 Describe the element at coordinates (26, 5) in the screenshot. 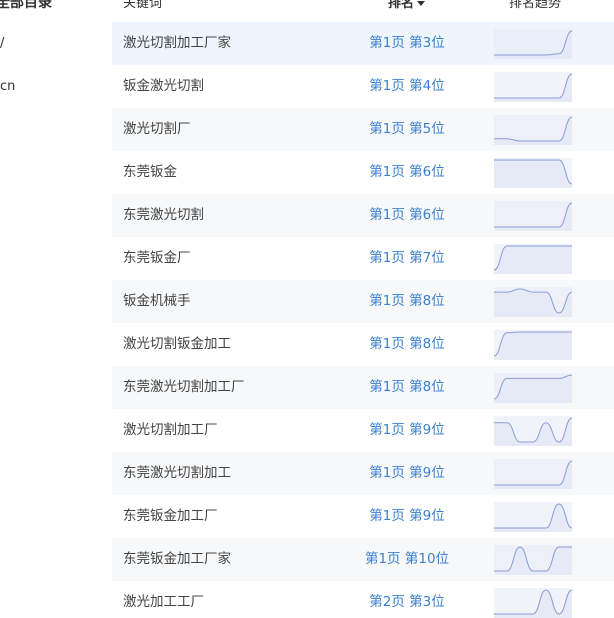

I see `directory-title: 全部目录` at that location.